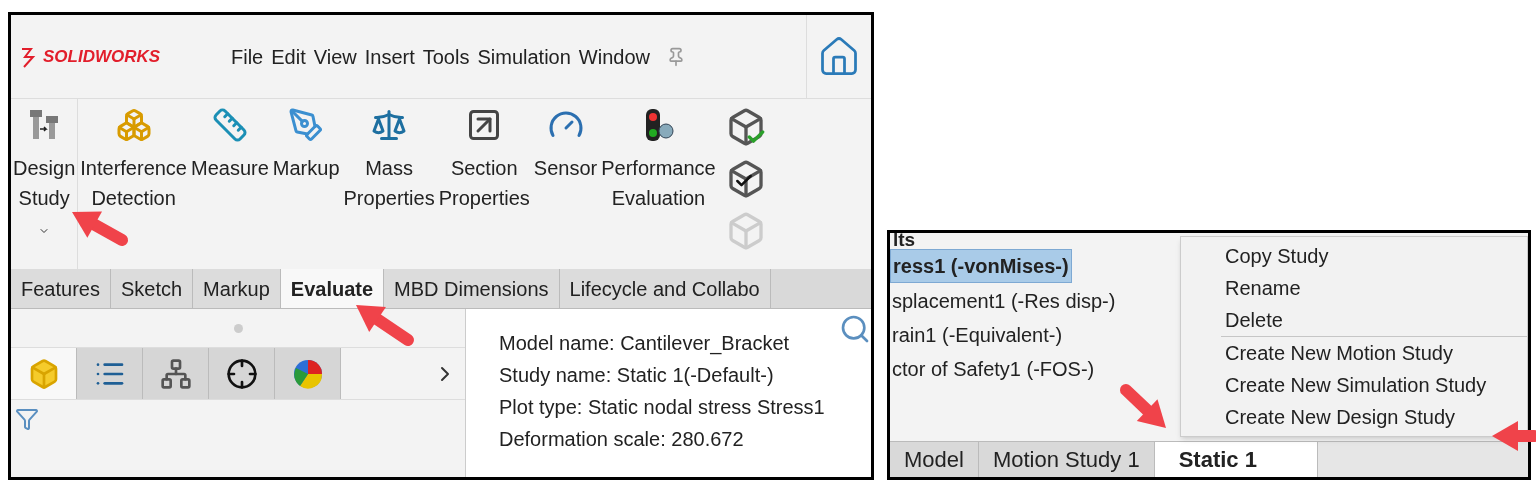 The height and width of the screenshot is (489, 1536). What do you see at coordinates (1354, 256) in the screenshot?
I see `menu-item: Copy Study` at bounding box center [1354, 256].